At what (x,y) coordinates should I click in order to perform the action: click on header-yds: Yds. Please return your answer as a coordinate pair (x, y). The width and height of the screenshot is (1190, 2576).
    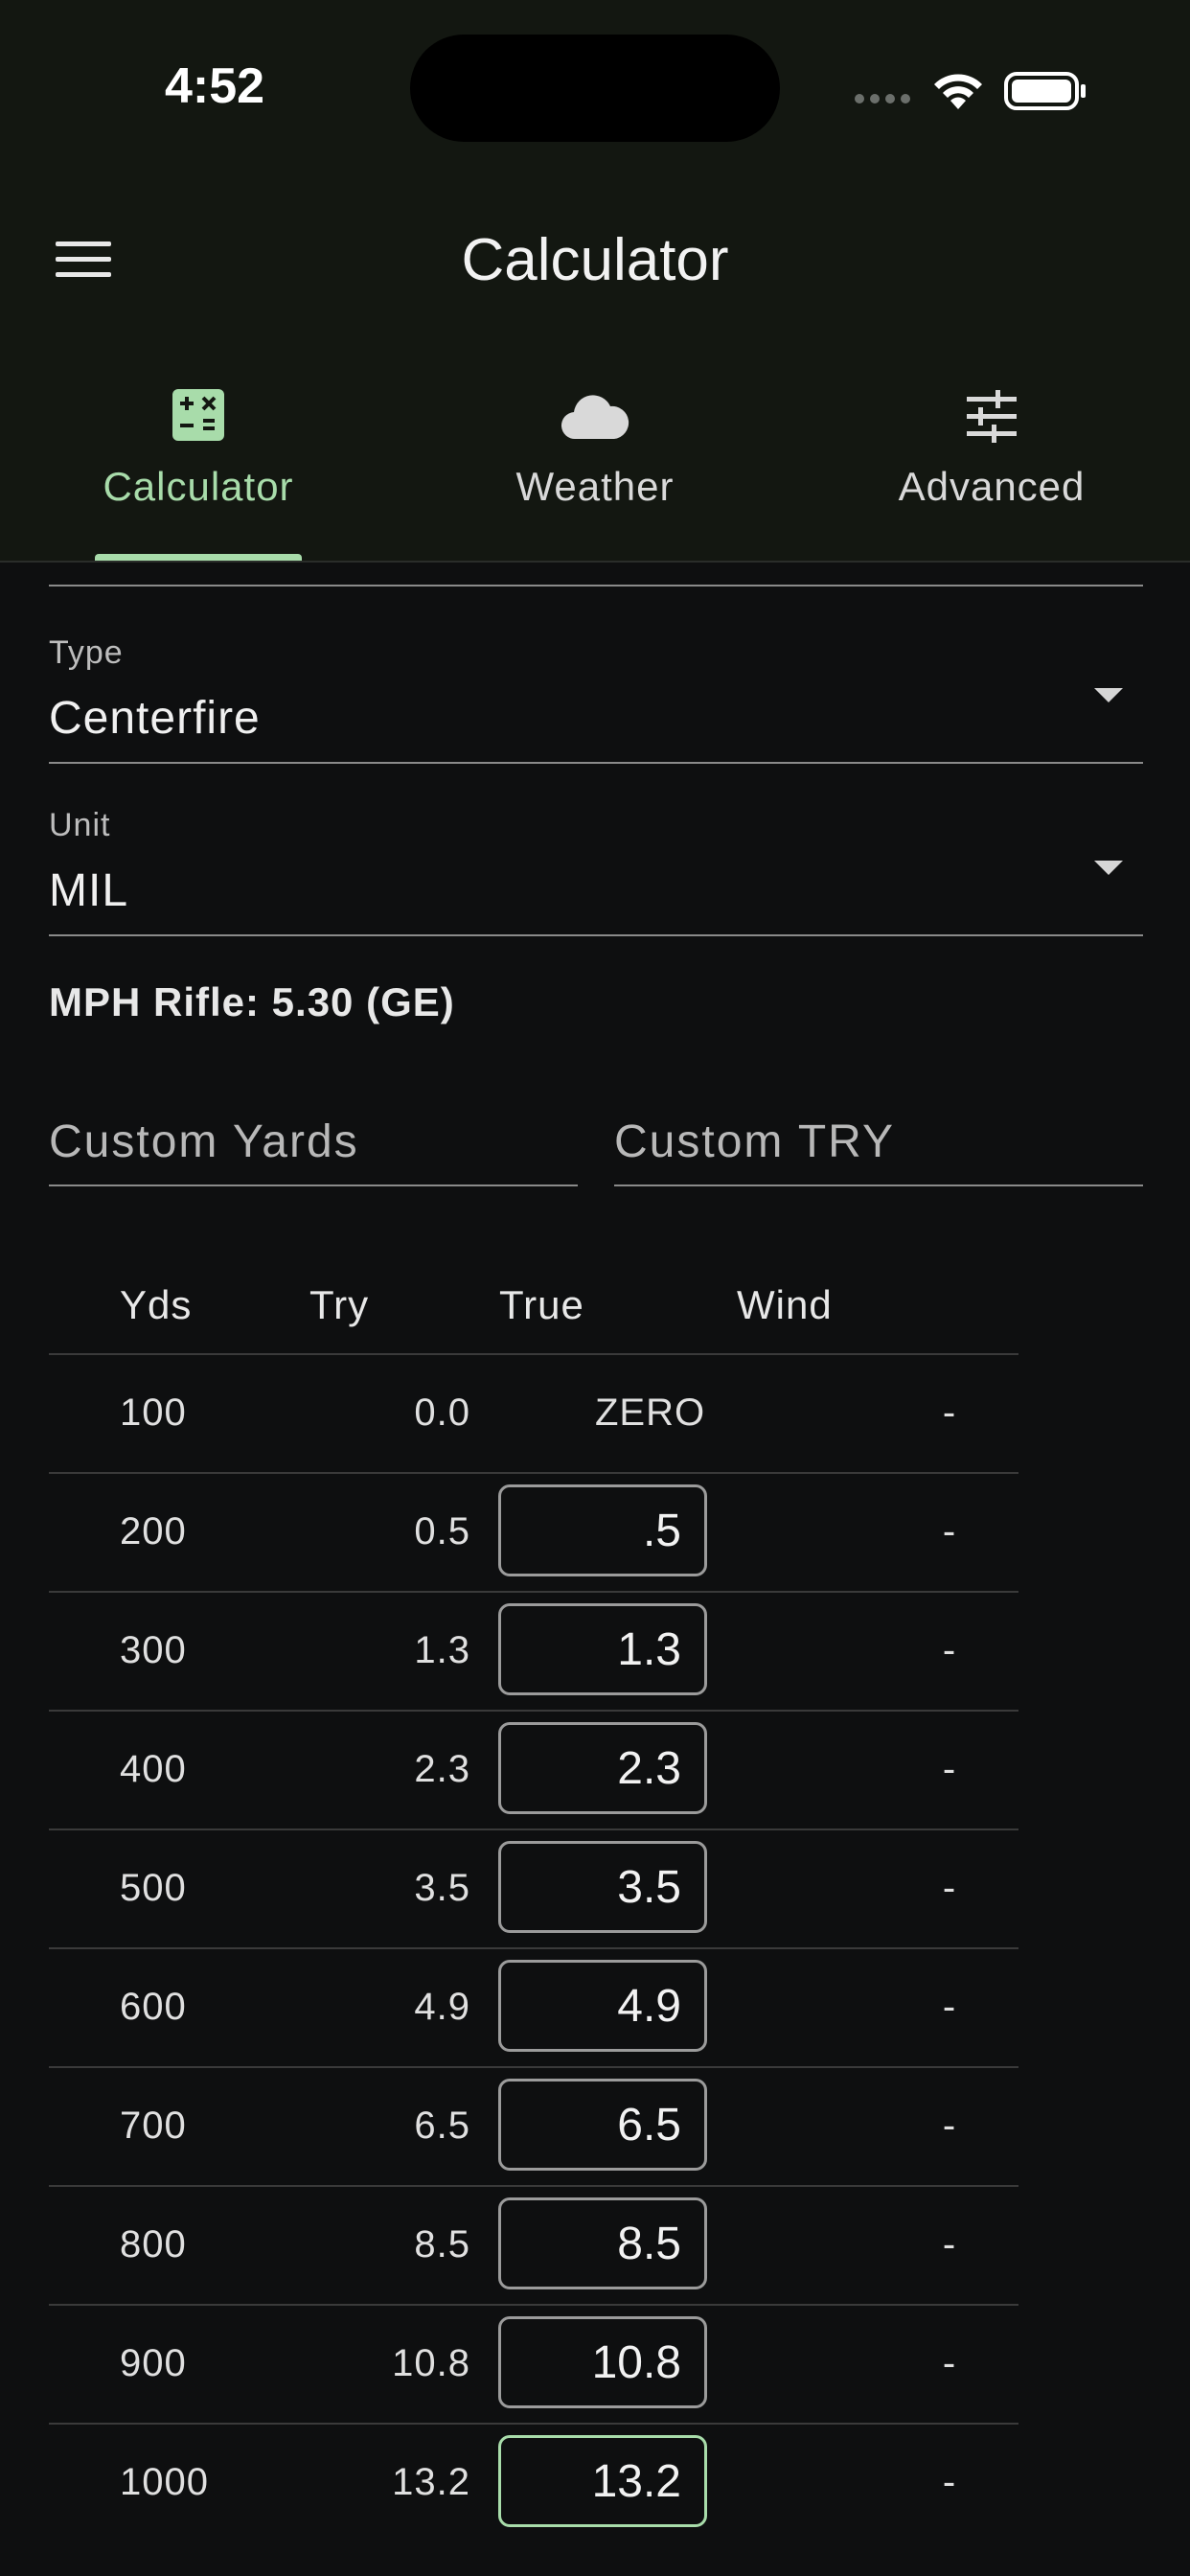
    Looking at the image, I should click on (156, 1304).